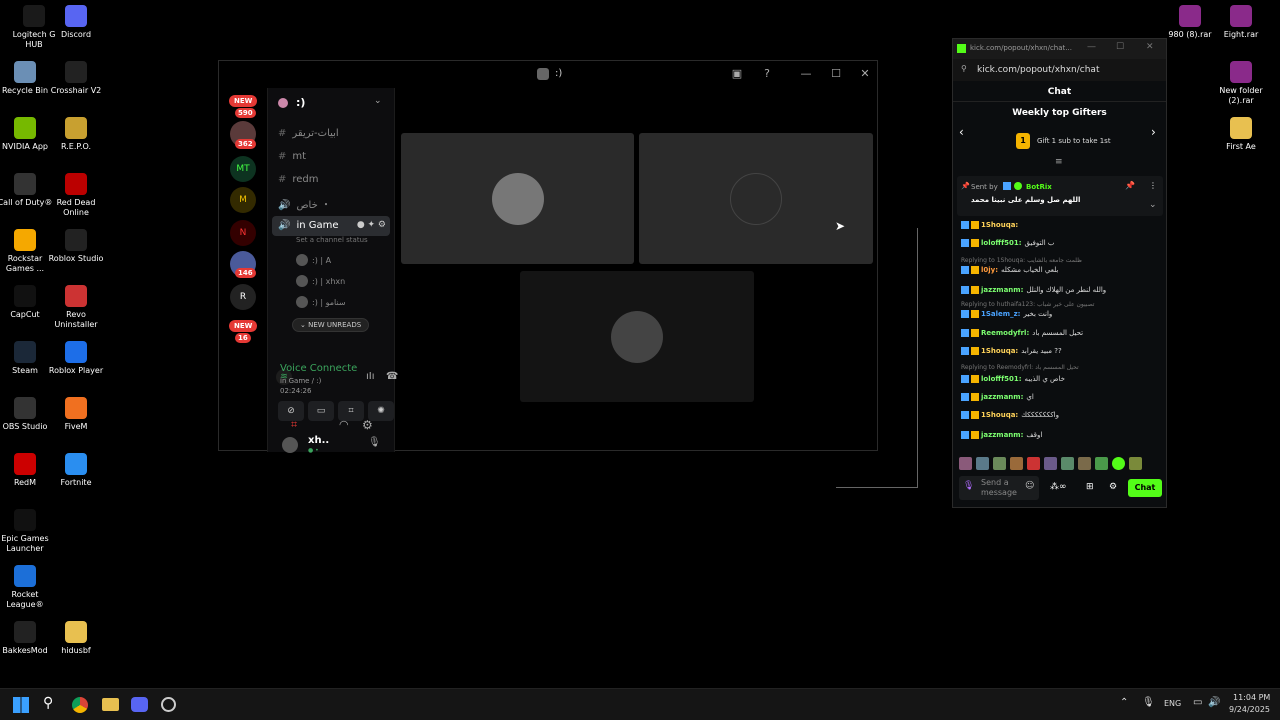  Describe the element at coordinates (76, 134) in the screenshot. I see `desktop-shortcut: R.E.P.O.` at that location.